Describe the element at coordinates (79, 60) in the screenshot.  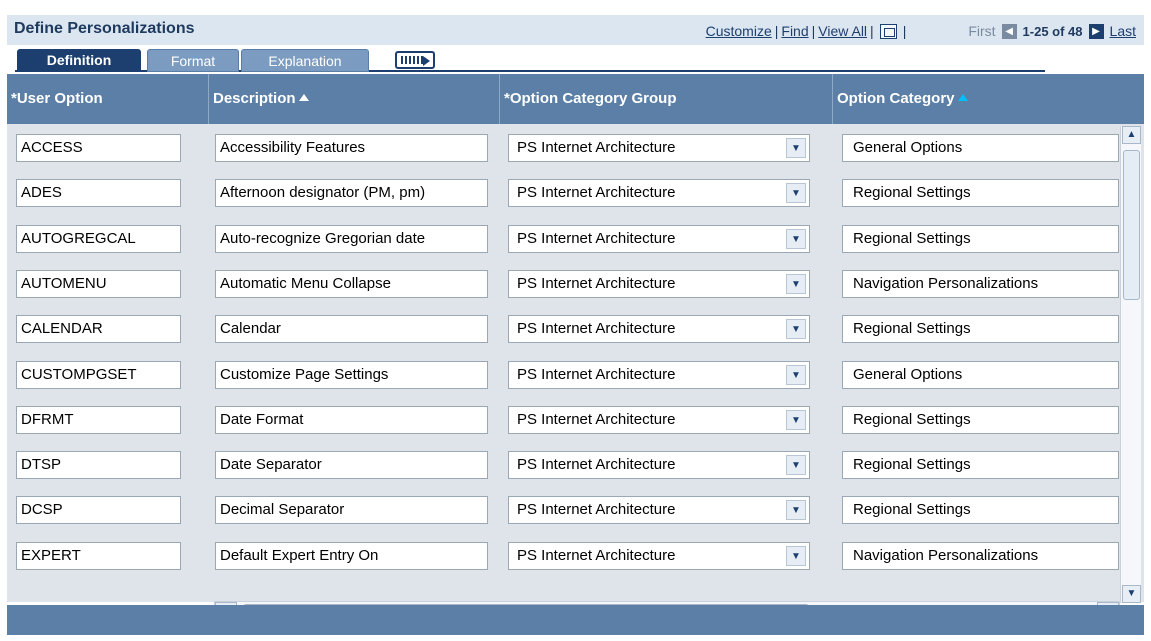
I see `tab-definition: Definition` at that location.